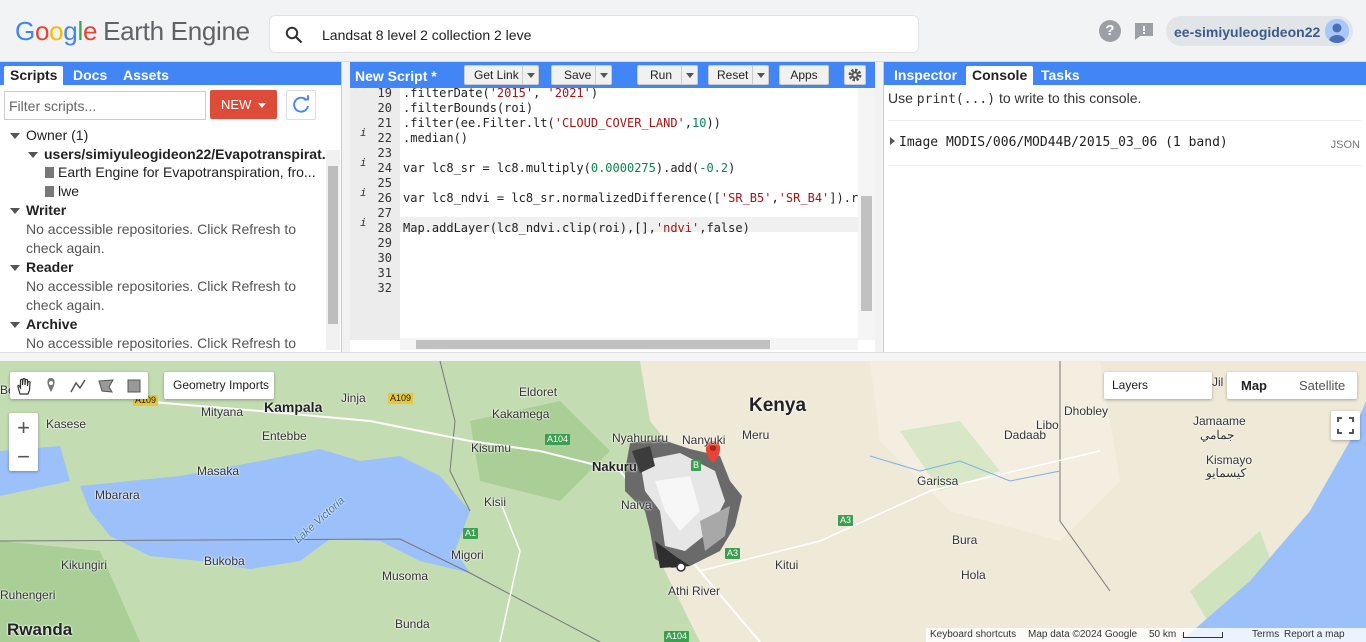 The image size is (1366, 642). What do you see at coordinates (1265, 634) in the screenshot?
I see `terms-link: Terms` at bounding box center [1265, 634].